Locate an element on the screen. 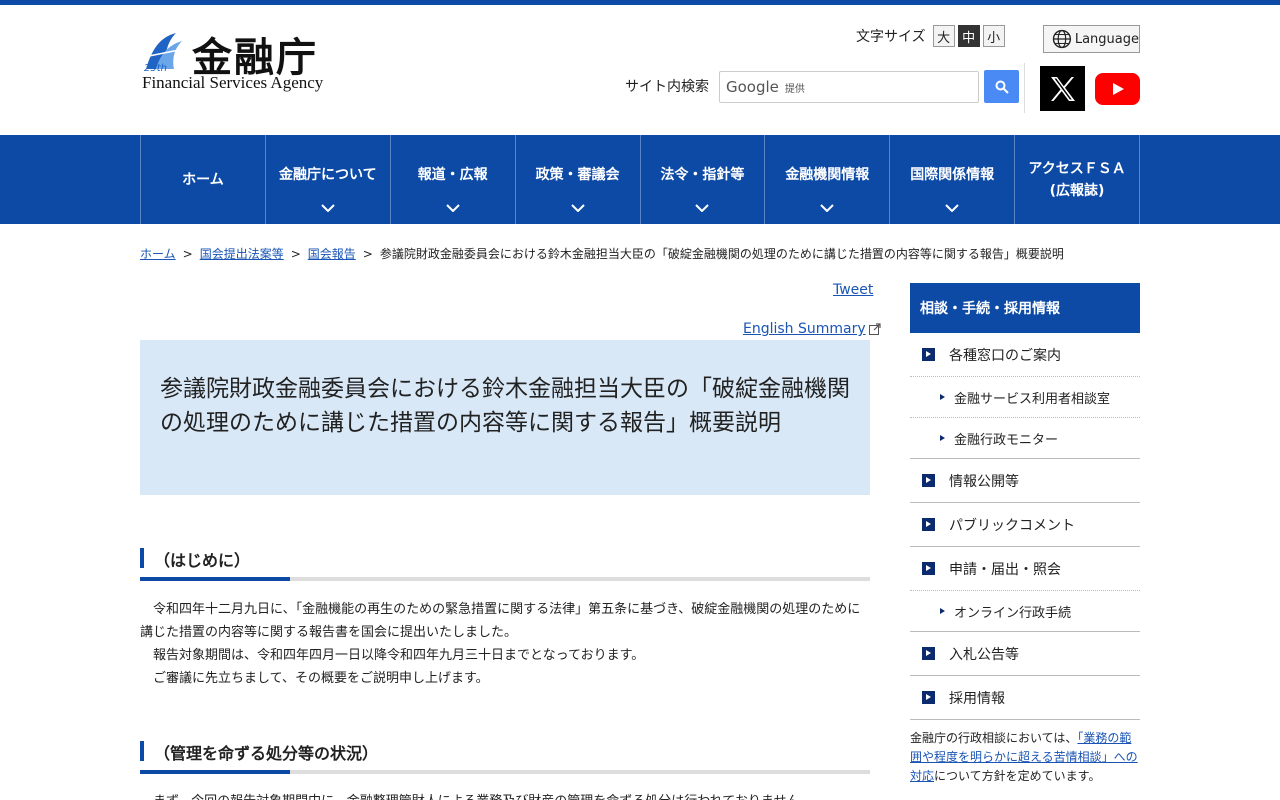 This screenshot has width=1280, height=800. nav-home: ホーム is located at coordinates (203, 179).